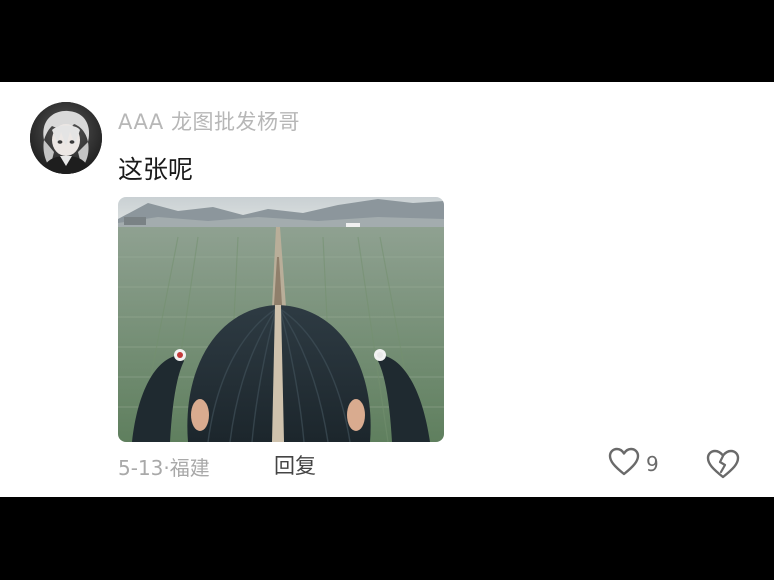 Image resolution: width=774 pixels, height=580 pixels. Describe the element at coordinates (189, 468) in the screenshot. I see `comment-location: 福建` at that location.